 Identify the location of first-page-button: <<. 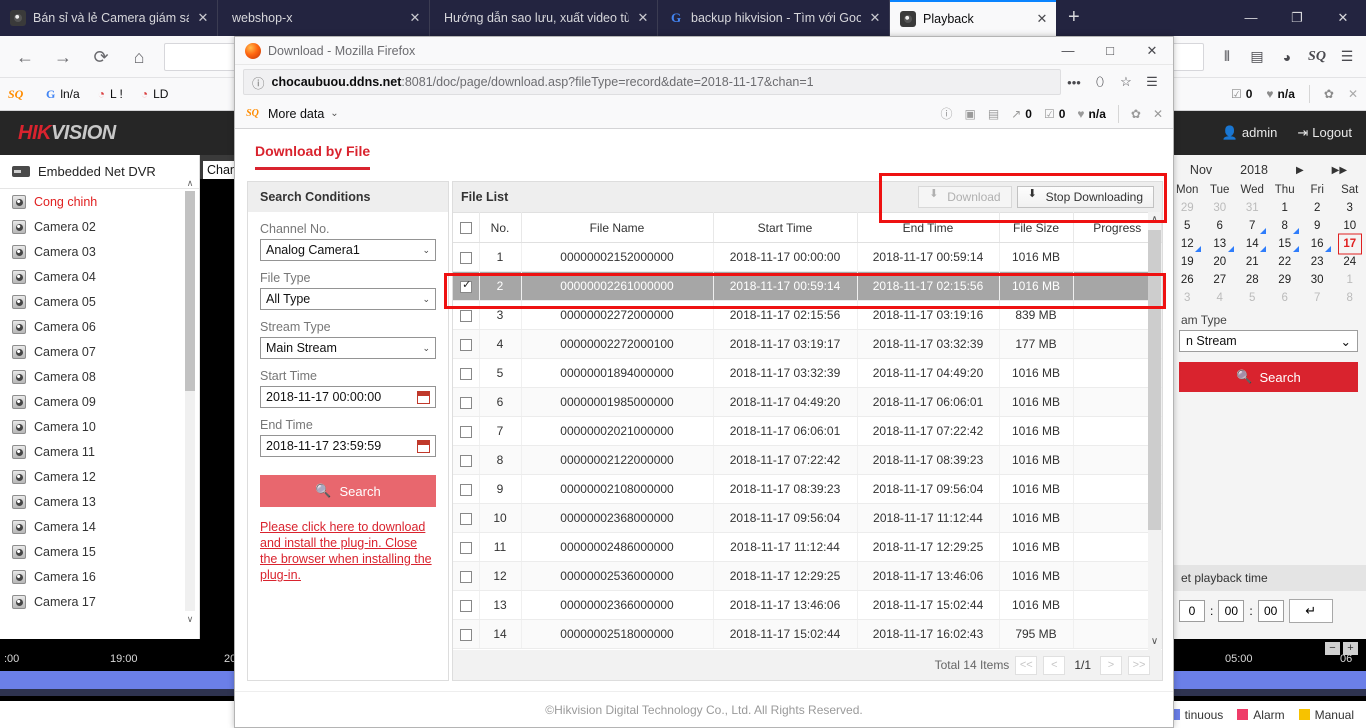
(1026, 665).